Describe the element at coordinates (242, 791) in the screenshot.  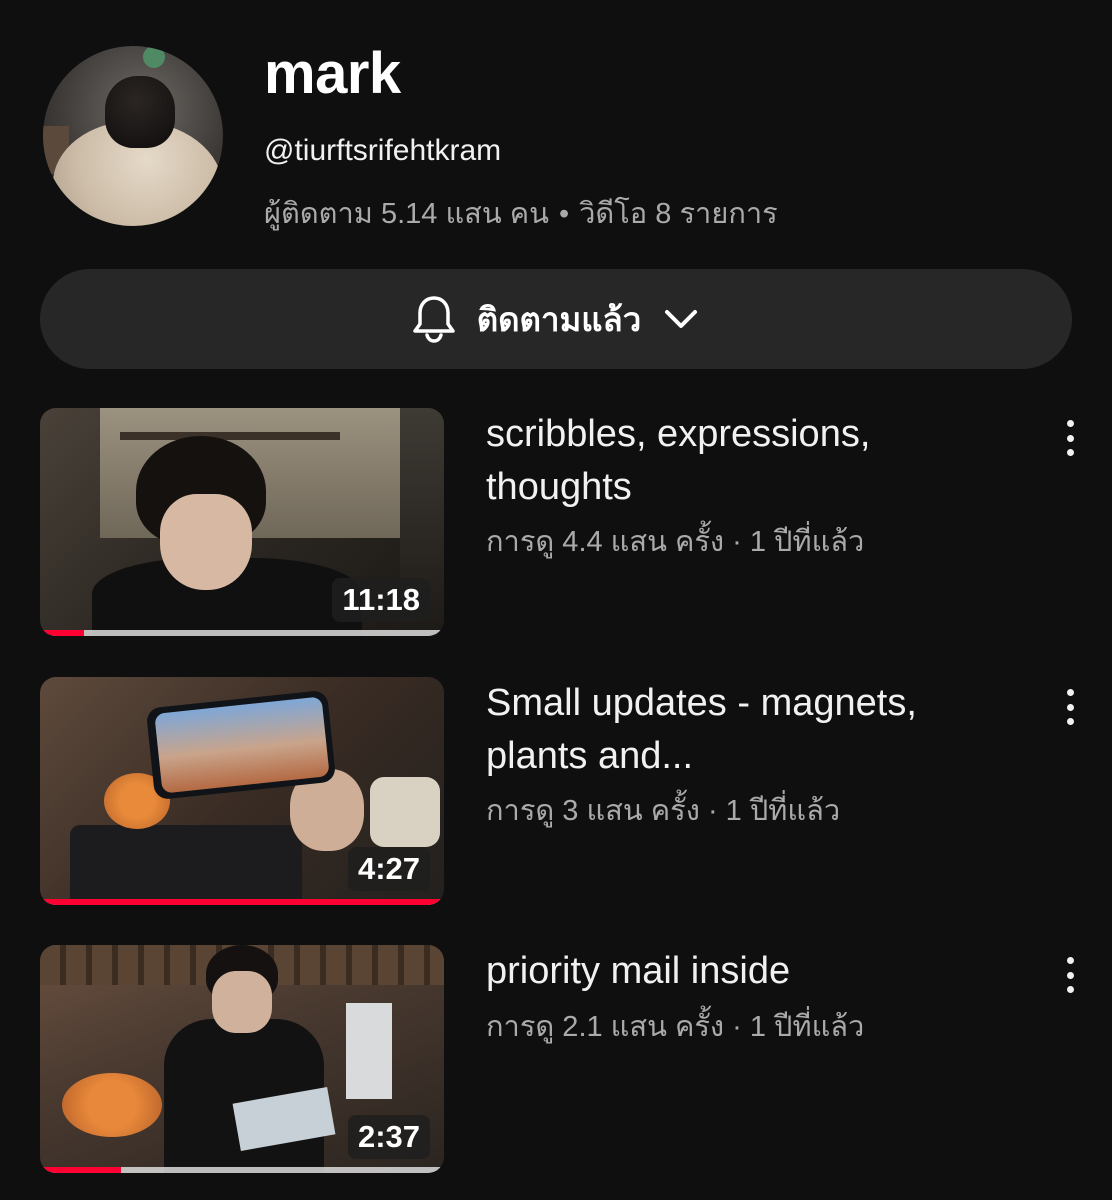
I see `video-thumbnail: 4:27` at that location.